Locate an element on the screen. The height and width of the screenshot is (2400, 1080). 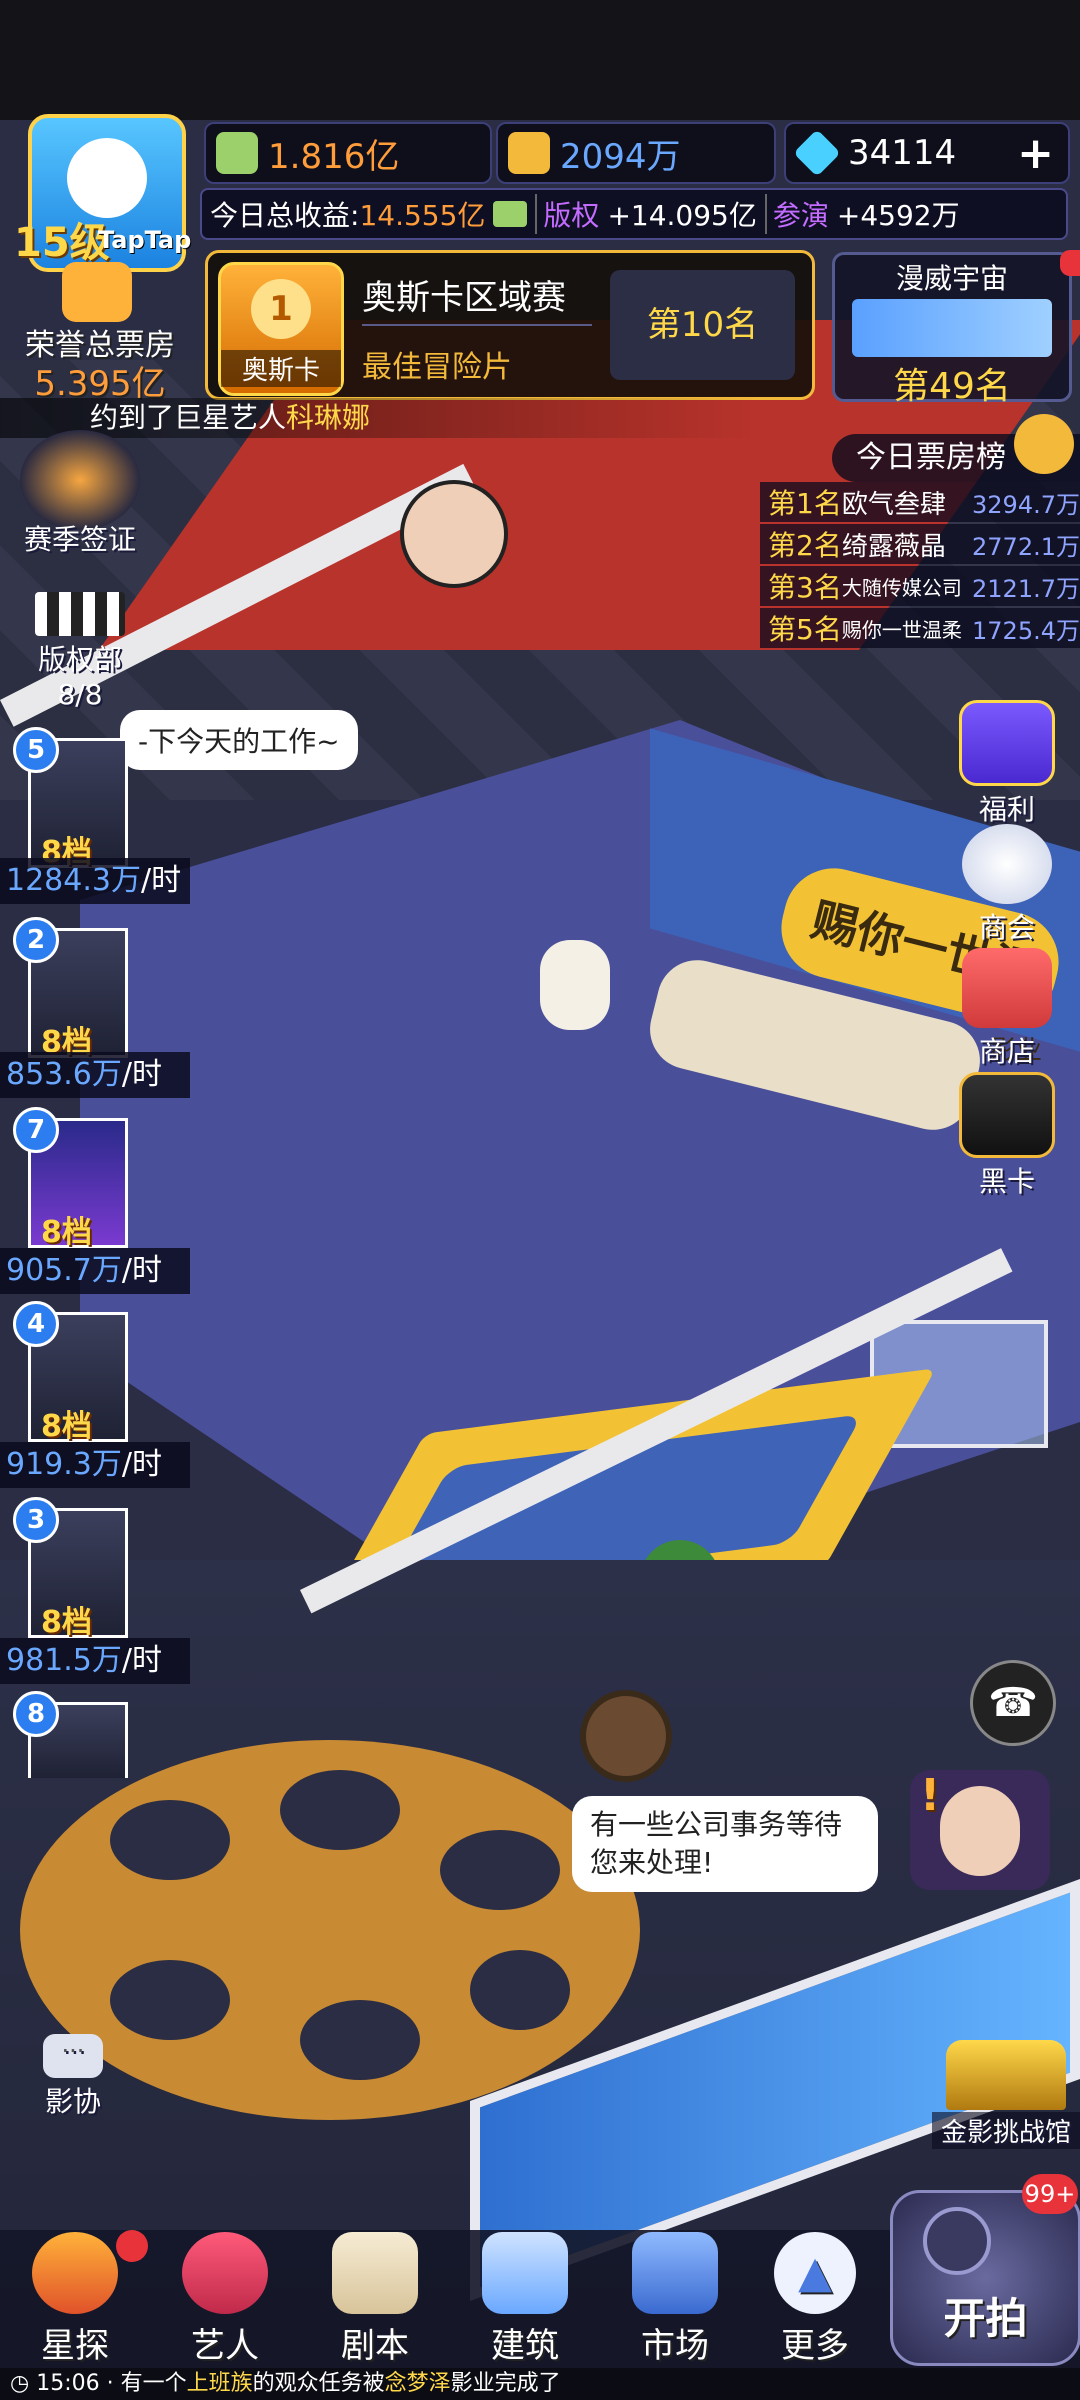
chevron-up-icon: ▲ is located at coordinates (815, 2273).